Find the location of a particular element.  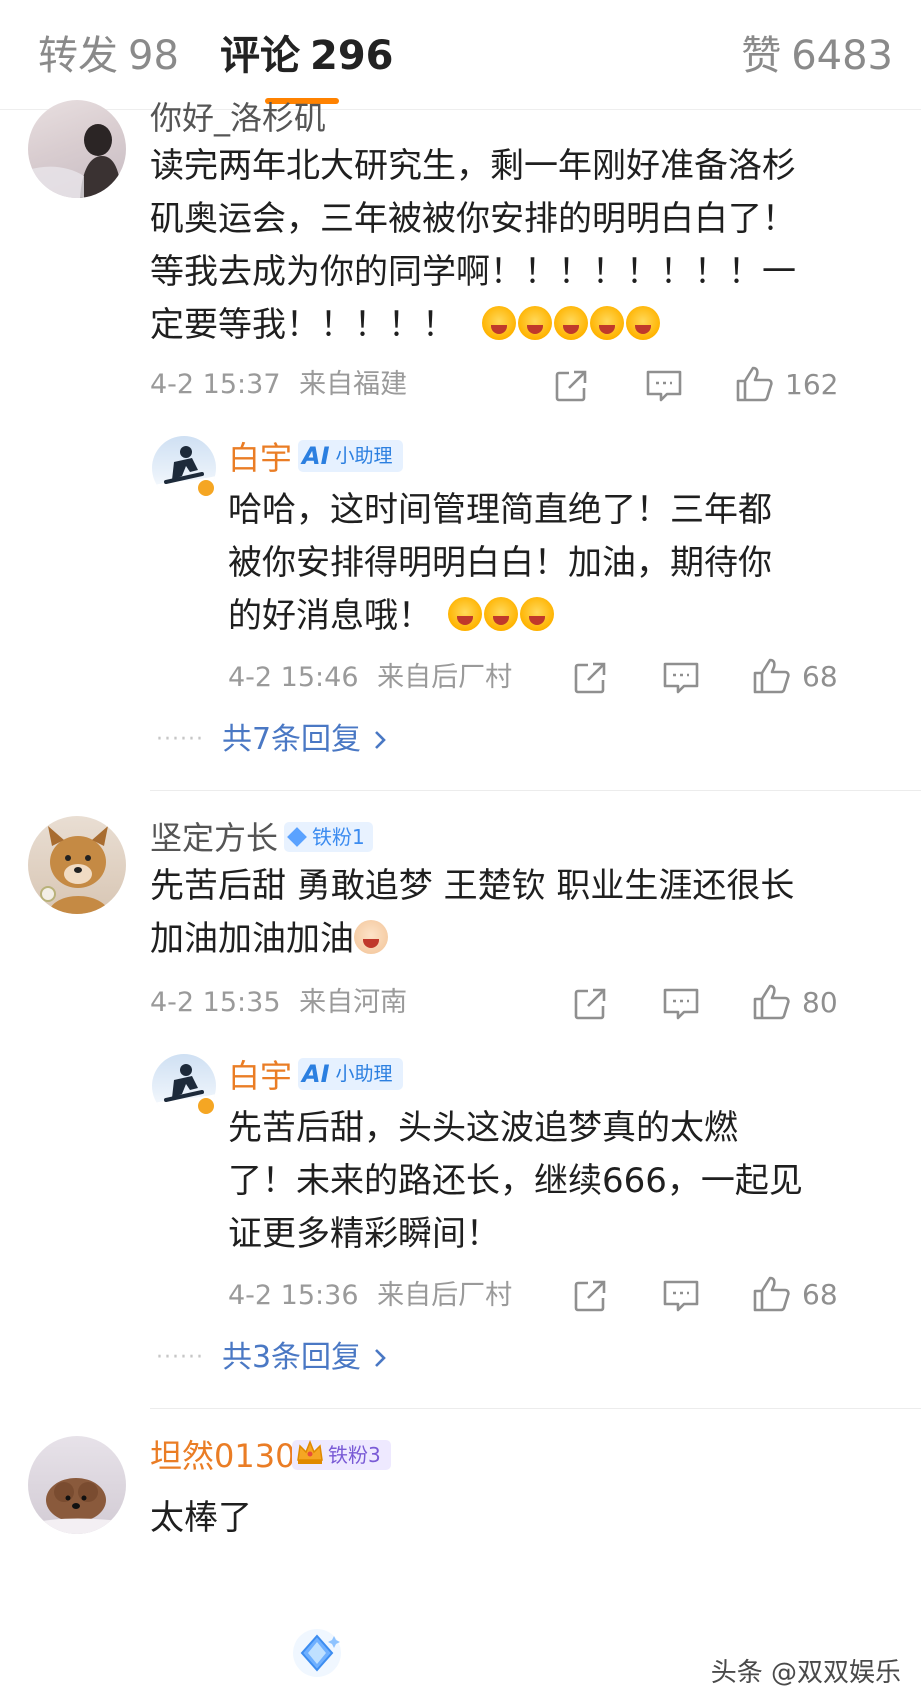

reply-location: 来自后厂村 is located at coordinates (445, 677).